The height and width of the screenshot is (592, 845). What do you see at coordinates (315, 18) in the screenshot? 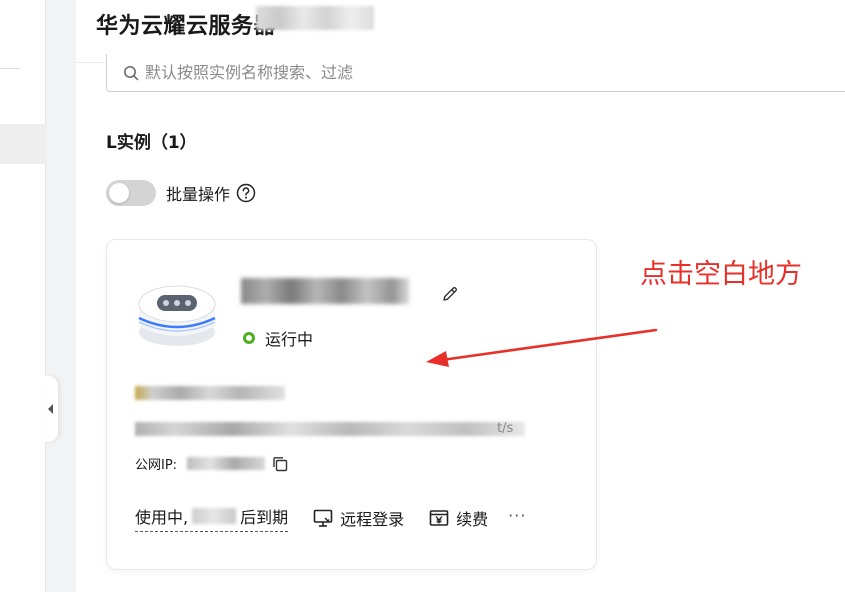
I see `title-redacted` at bounding box center [315, 18].